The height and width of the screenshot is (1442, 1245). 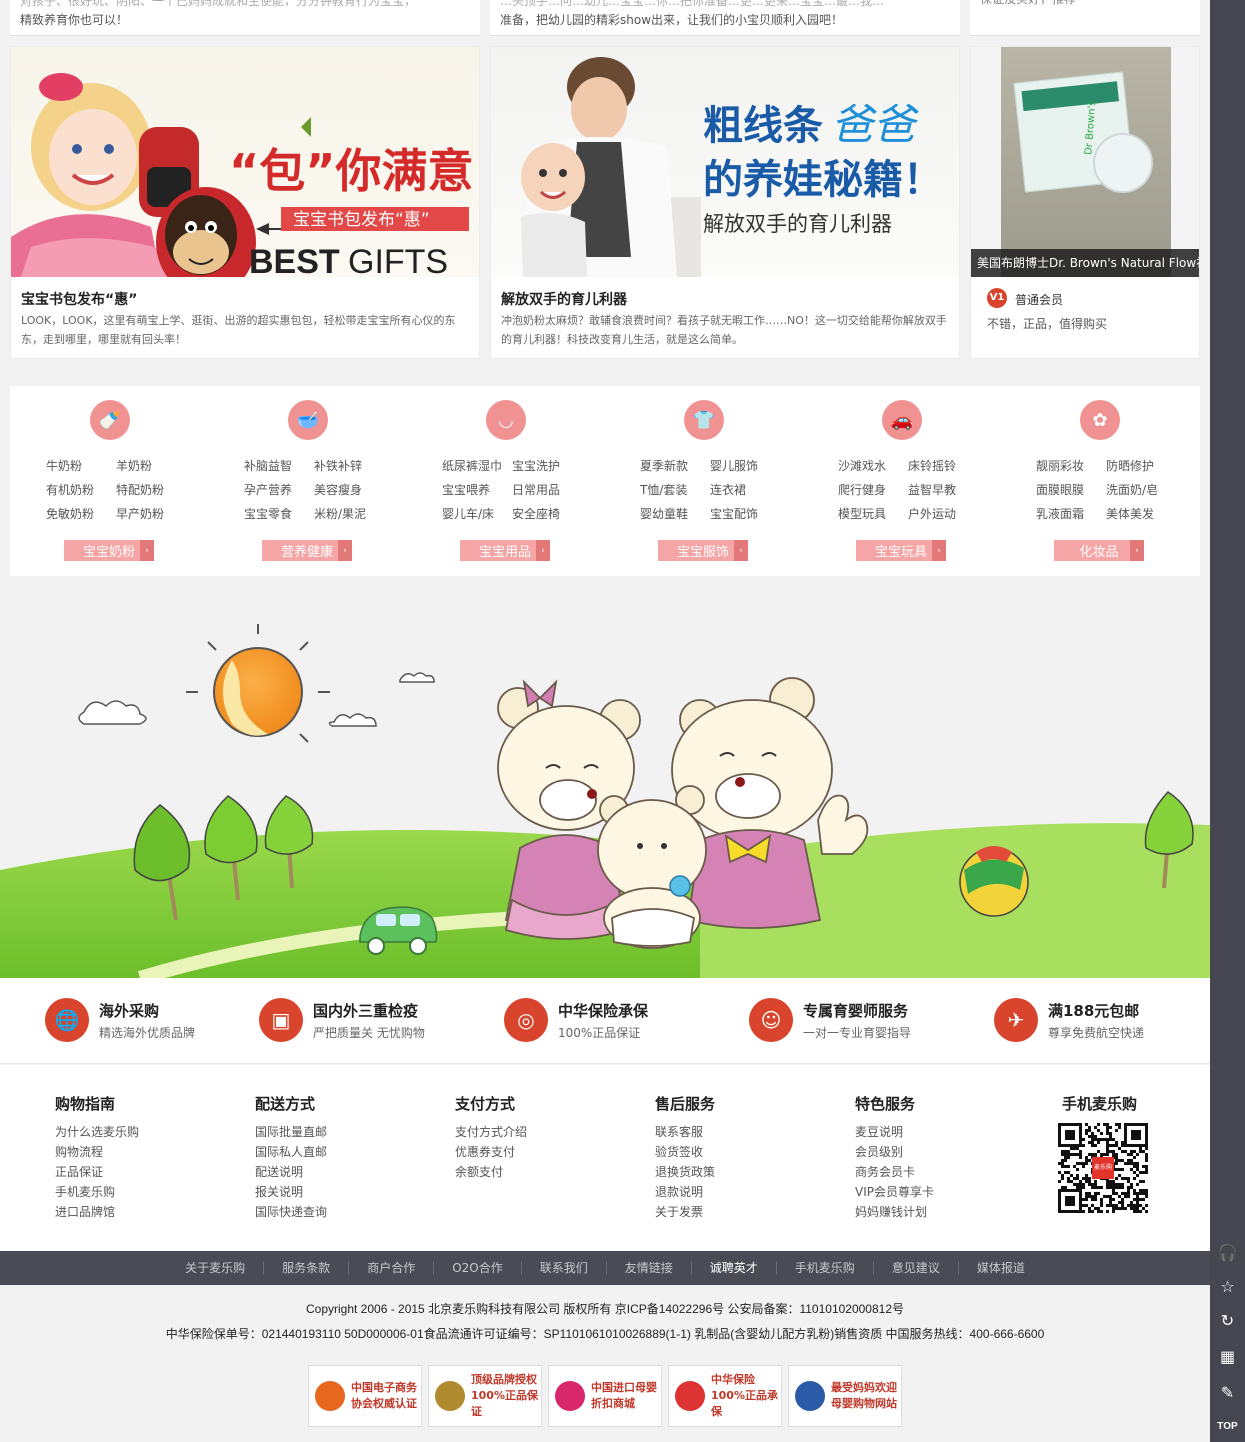 What do you see at coordinates (1100, 420) in the screenshot?
I see `cosmetics-icon: ✿` at bounding box center [1100, 420].